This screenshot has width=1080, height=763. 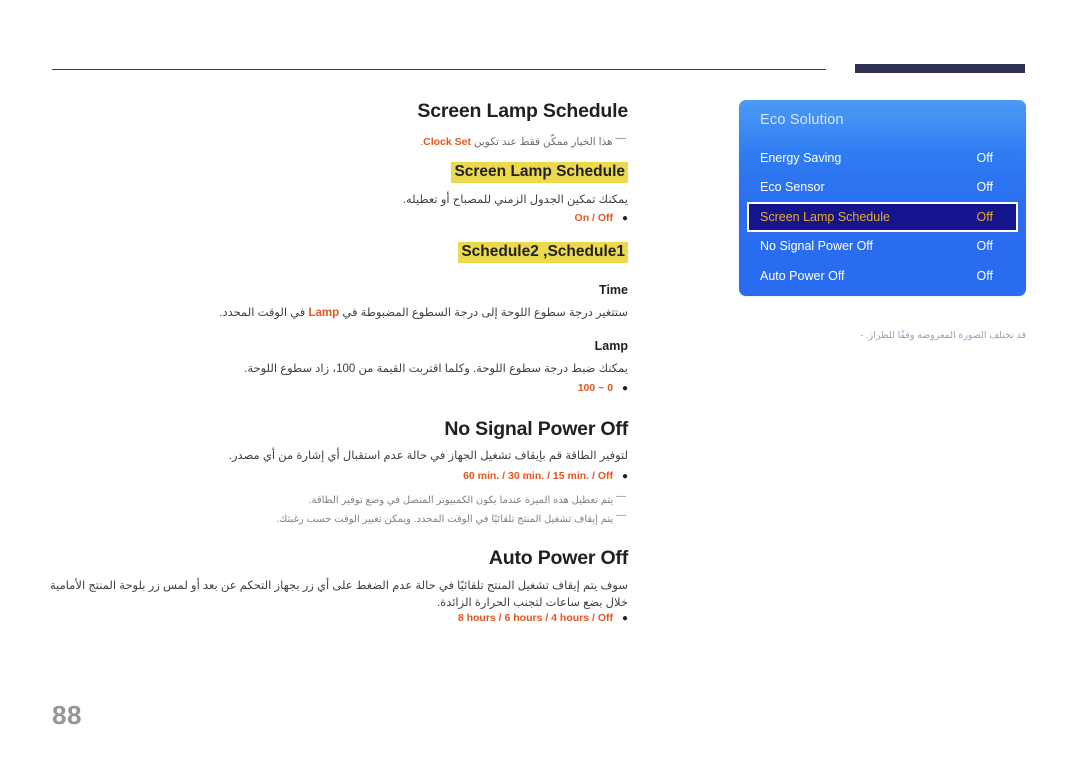 What do you see at coordinates (539, 172) in the screenshot?
I see `highlight-label: Screen Lamp Schedule` at bounding box center [539, 172].